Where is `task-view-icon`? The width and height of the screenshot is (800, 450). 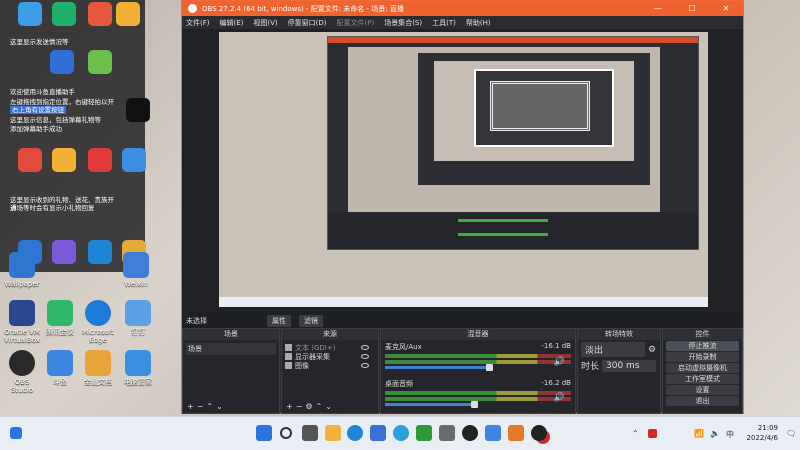
task-view-icon is located at coordinates (310, 433).